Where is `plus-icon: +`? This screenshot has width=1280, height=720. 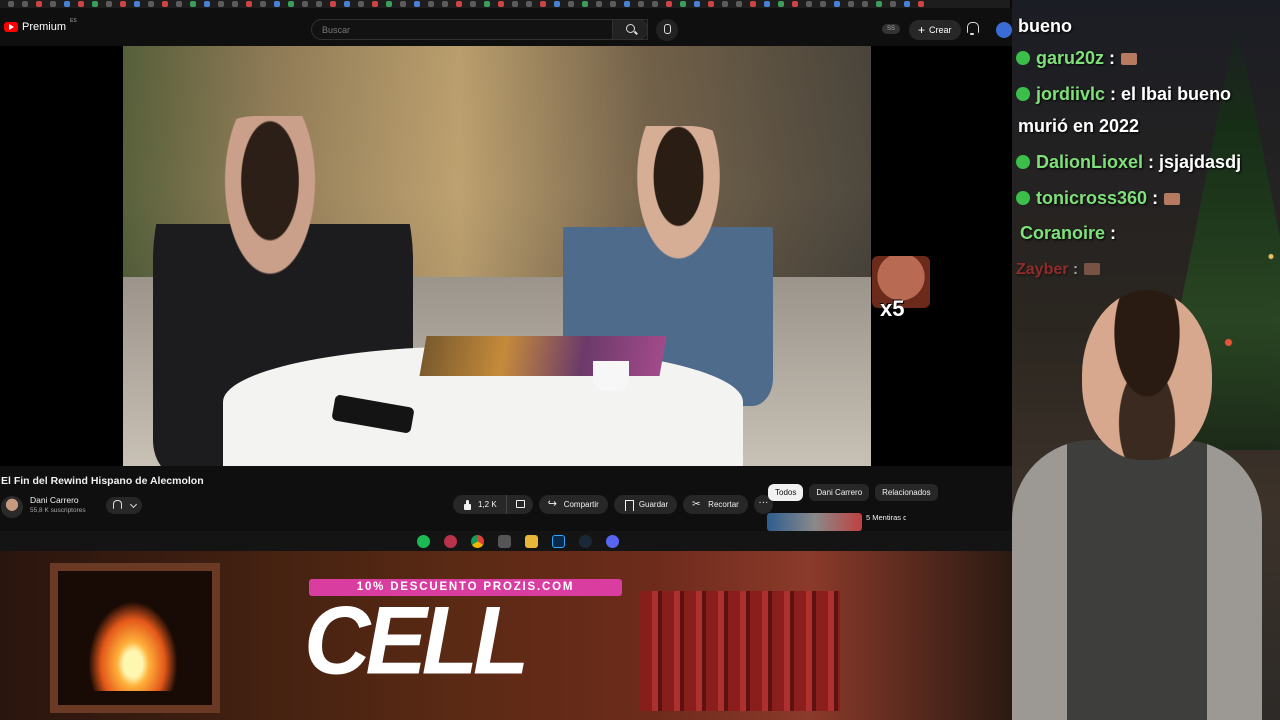
plus-icon: + is located at coordinates (922, 30).